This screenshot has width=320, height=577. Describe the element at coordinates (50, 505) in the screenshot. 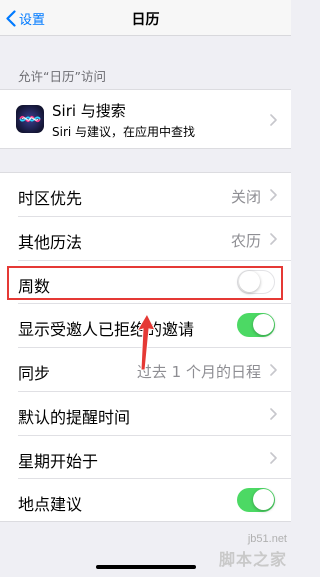

I see `location-suggestions-label: 地点建议` at that location.